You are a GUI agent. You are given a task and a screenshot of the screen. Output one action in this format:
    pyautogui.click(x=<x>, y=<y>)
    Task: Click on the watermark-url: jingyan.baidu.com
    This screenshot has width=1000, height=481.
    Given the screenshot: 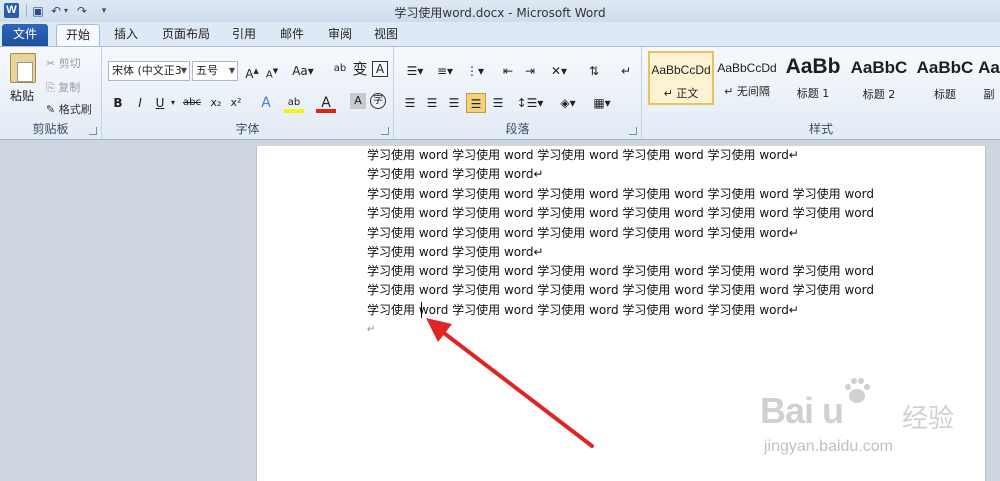 What is the action you would take?
    pyautogui.click(x=828, y=446)
    